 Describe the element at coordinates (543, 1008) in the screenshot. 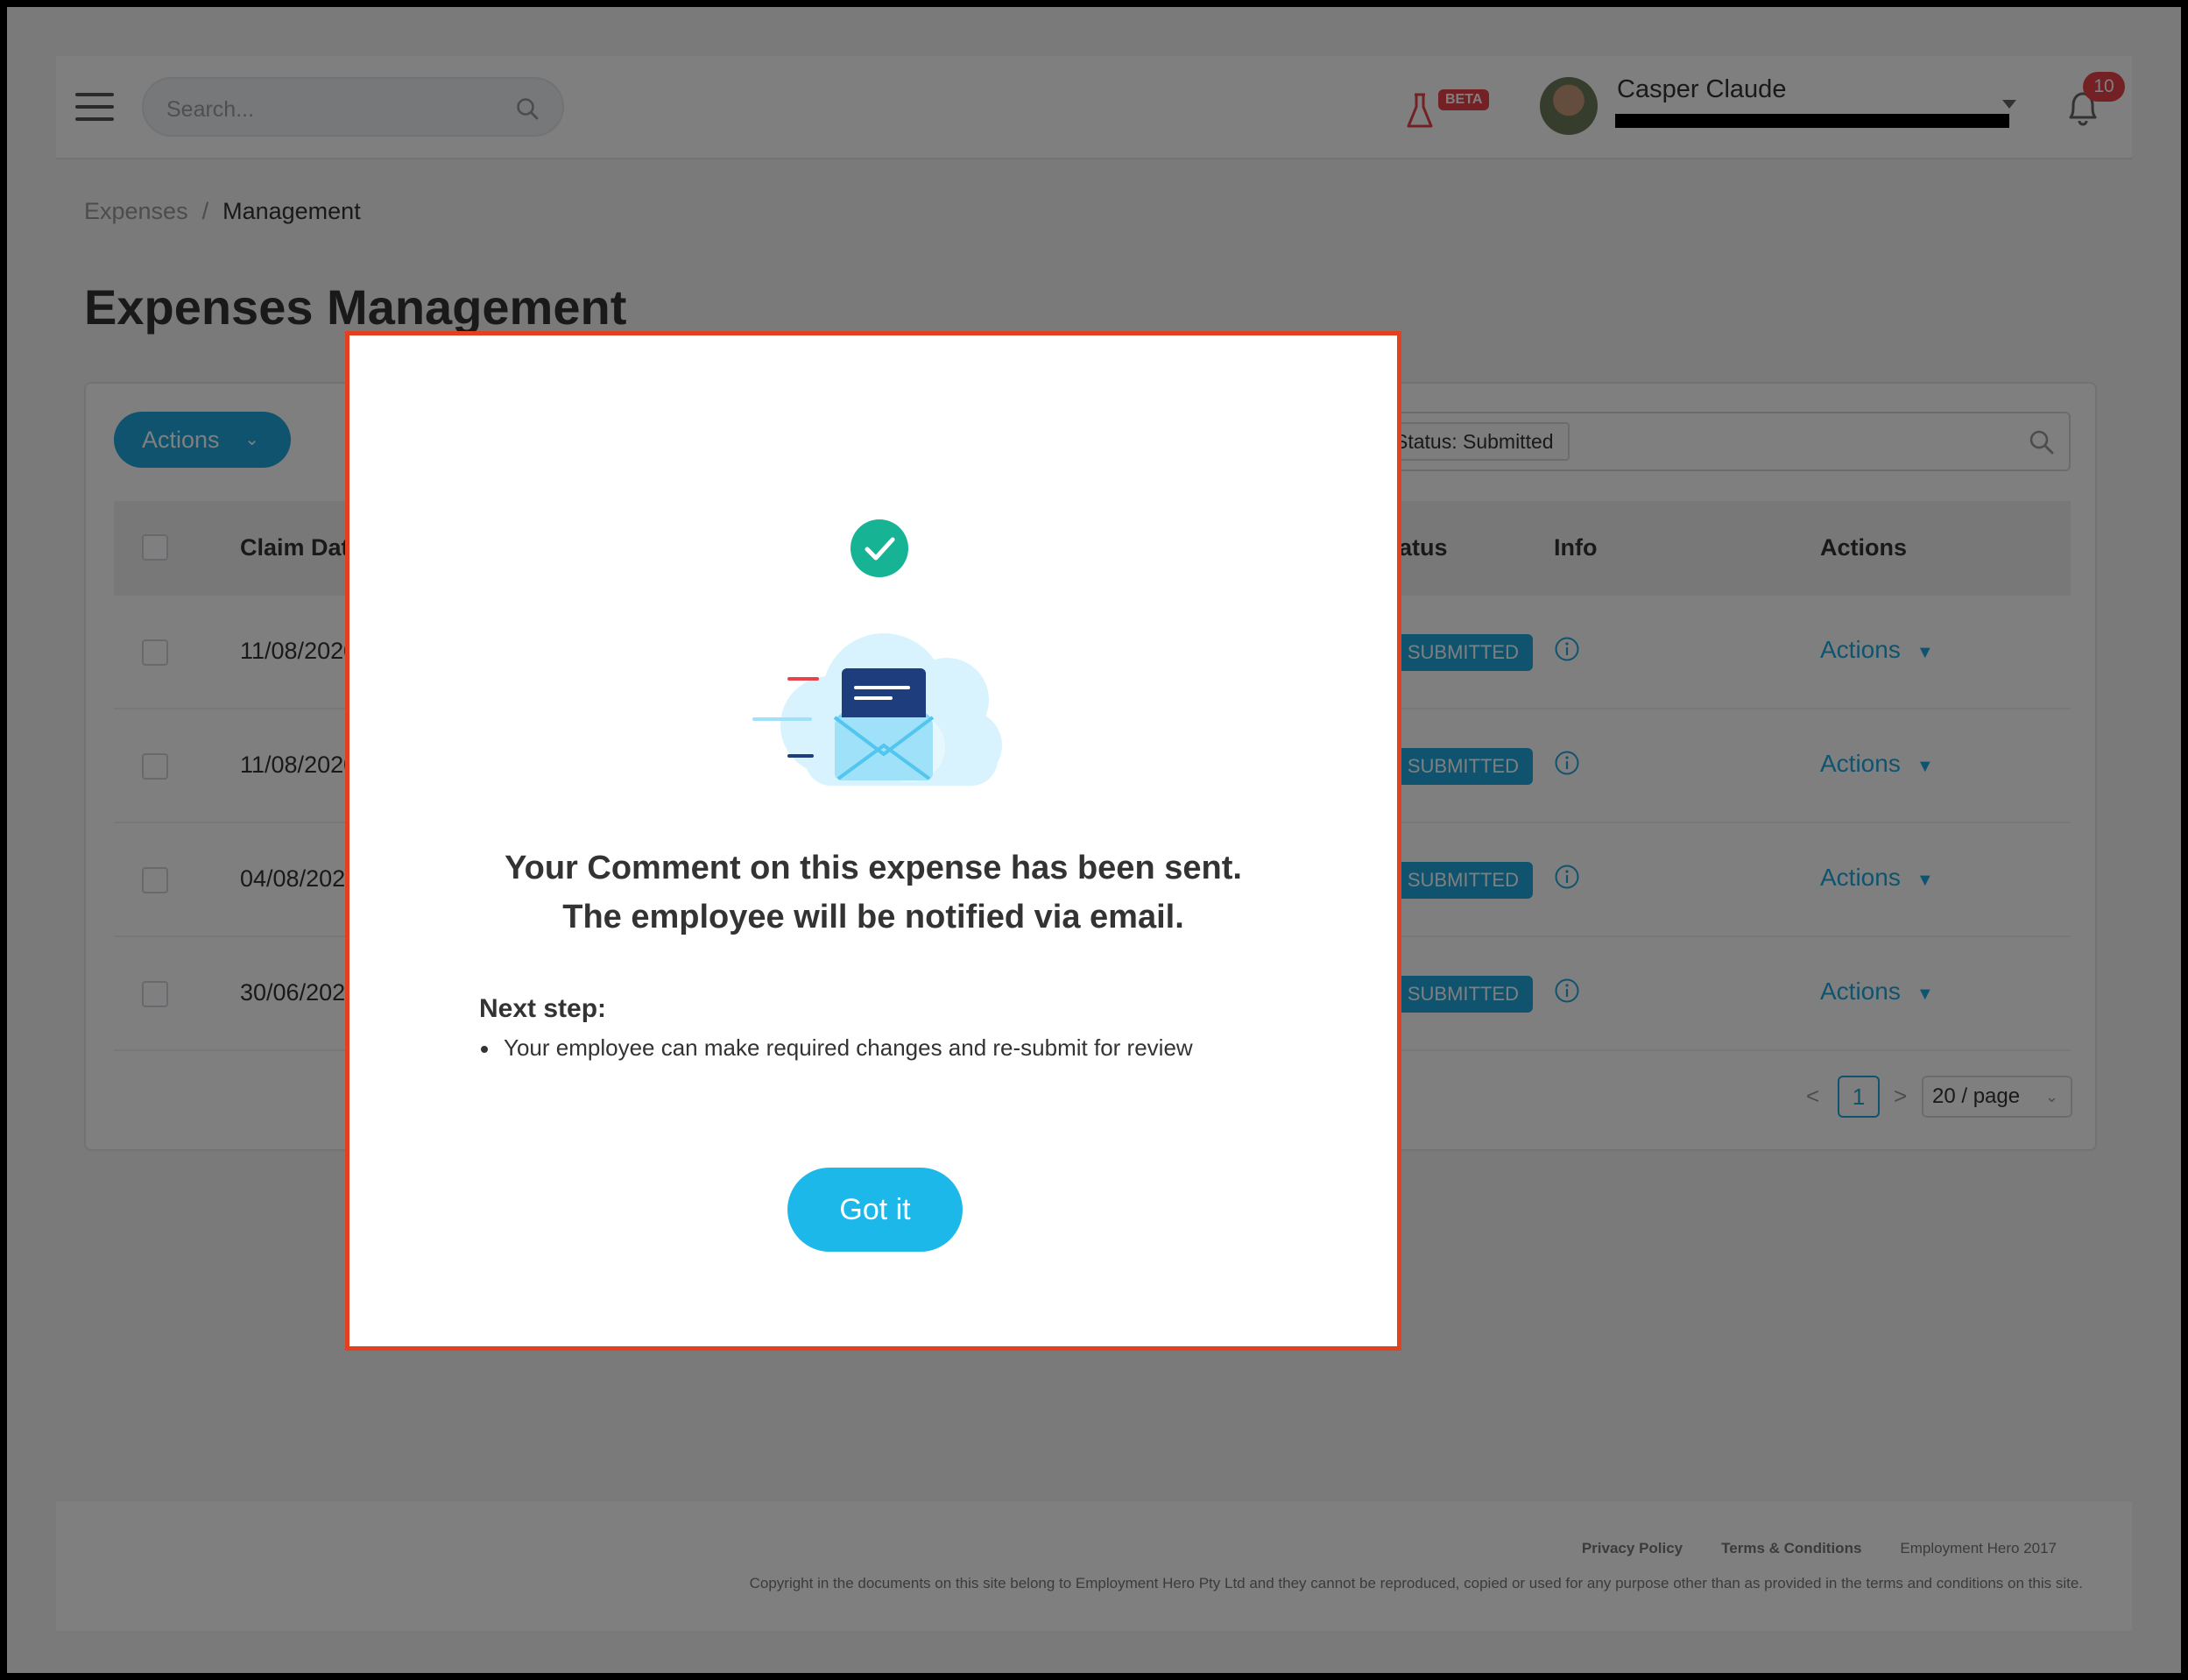

I see `next-step-title: Next step:` at that location.